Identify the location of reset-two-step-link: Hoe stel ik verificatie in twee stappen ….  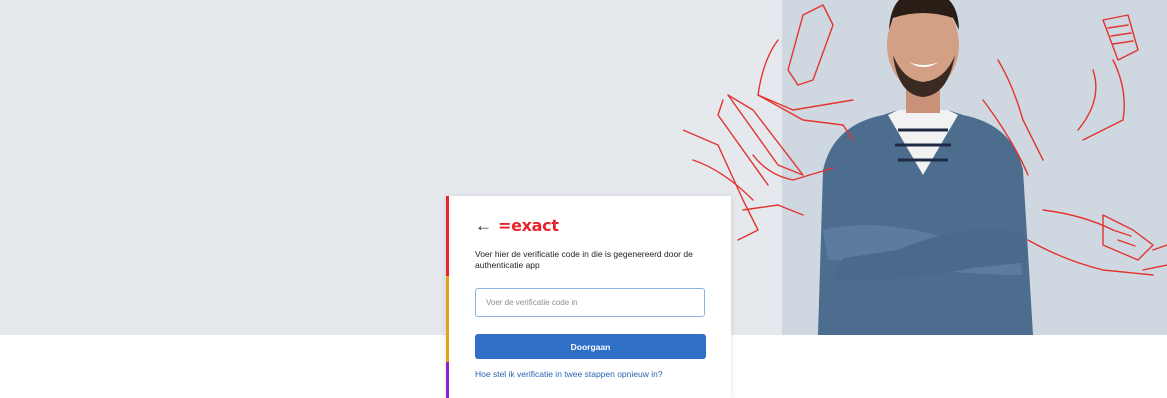
(569, 374).